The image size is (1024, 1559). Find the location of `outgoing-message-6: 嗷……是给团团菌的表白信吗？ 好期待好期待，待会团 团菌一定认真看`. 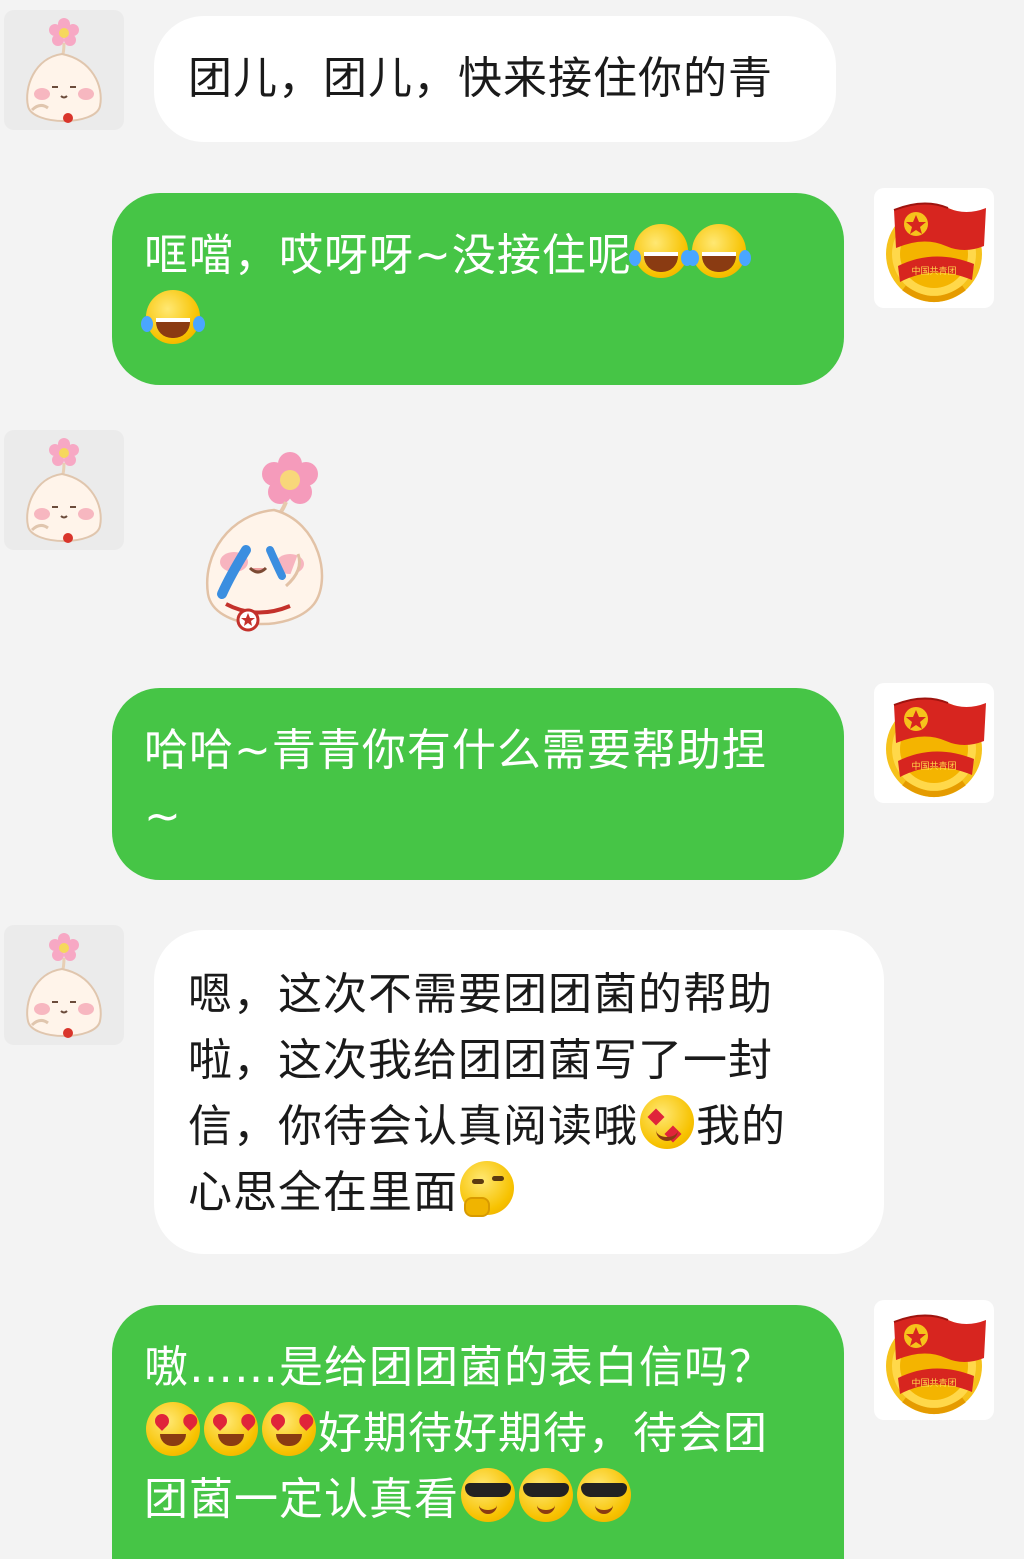

outgoing-message-6: 嗷……是给团团菌的表白信吗？ 好期待好期待，待会团 团菌一定认真看 is located at coordinates (478, 1432).